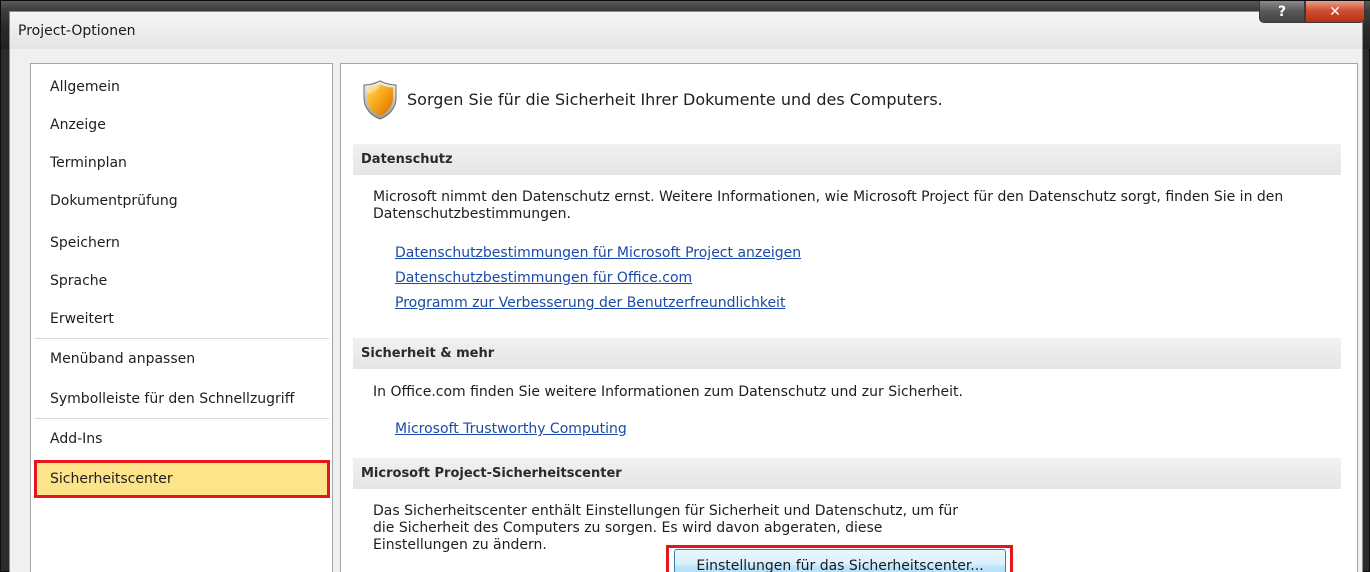 Image resolution: width=1370 pixels, height=572 pixels. I want to click on sidebar-item-erweitert: Erweitert, so click(182, 319).